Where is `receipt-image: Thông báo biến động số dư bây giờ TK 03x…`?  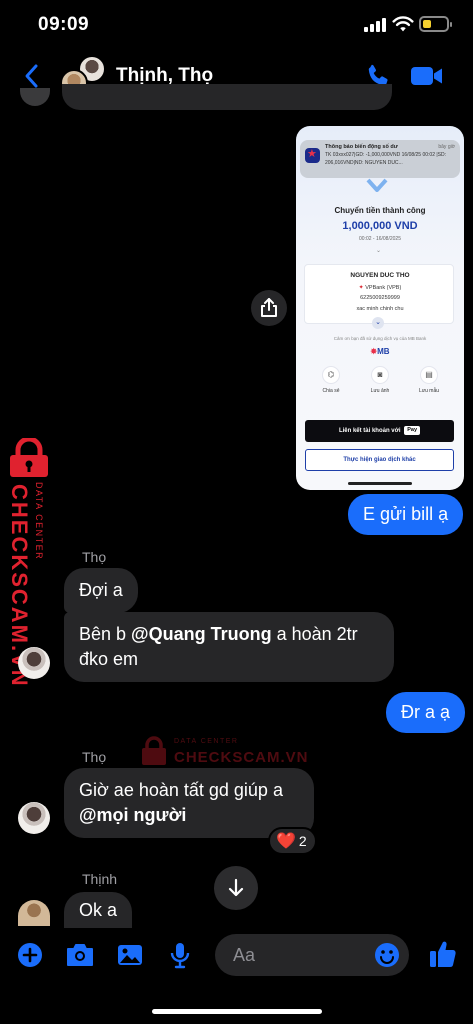 receipt-image: Thông báo biến động số dư bây giờ TK 03x… is located at coordinates (380, 308).